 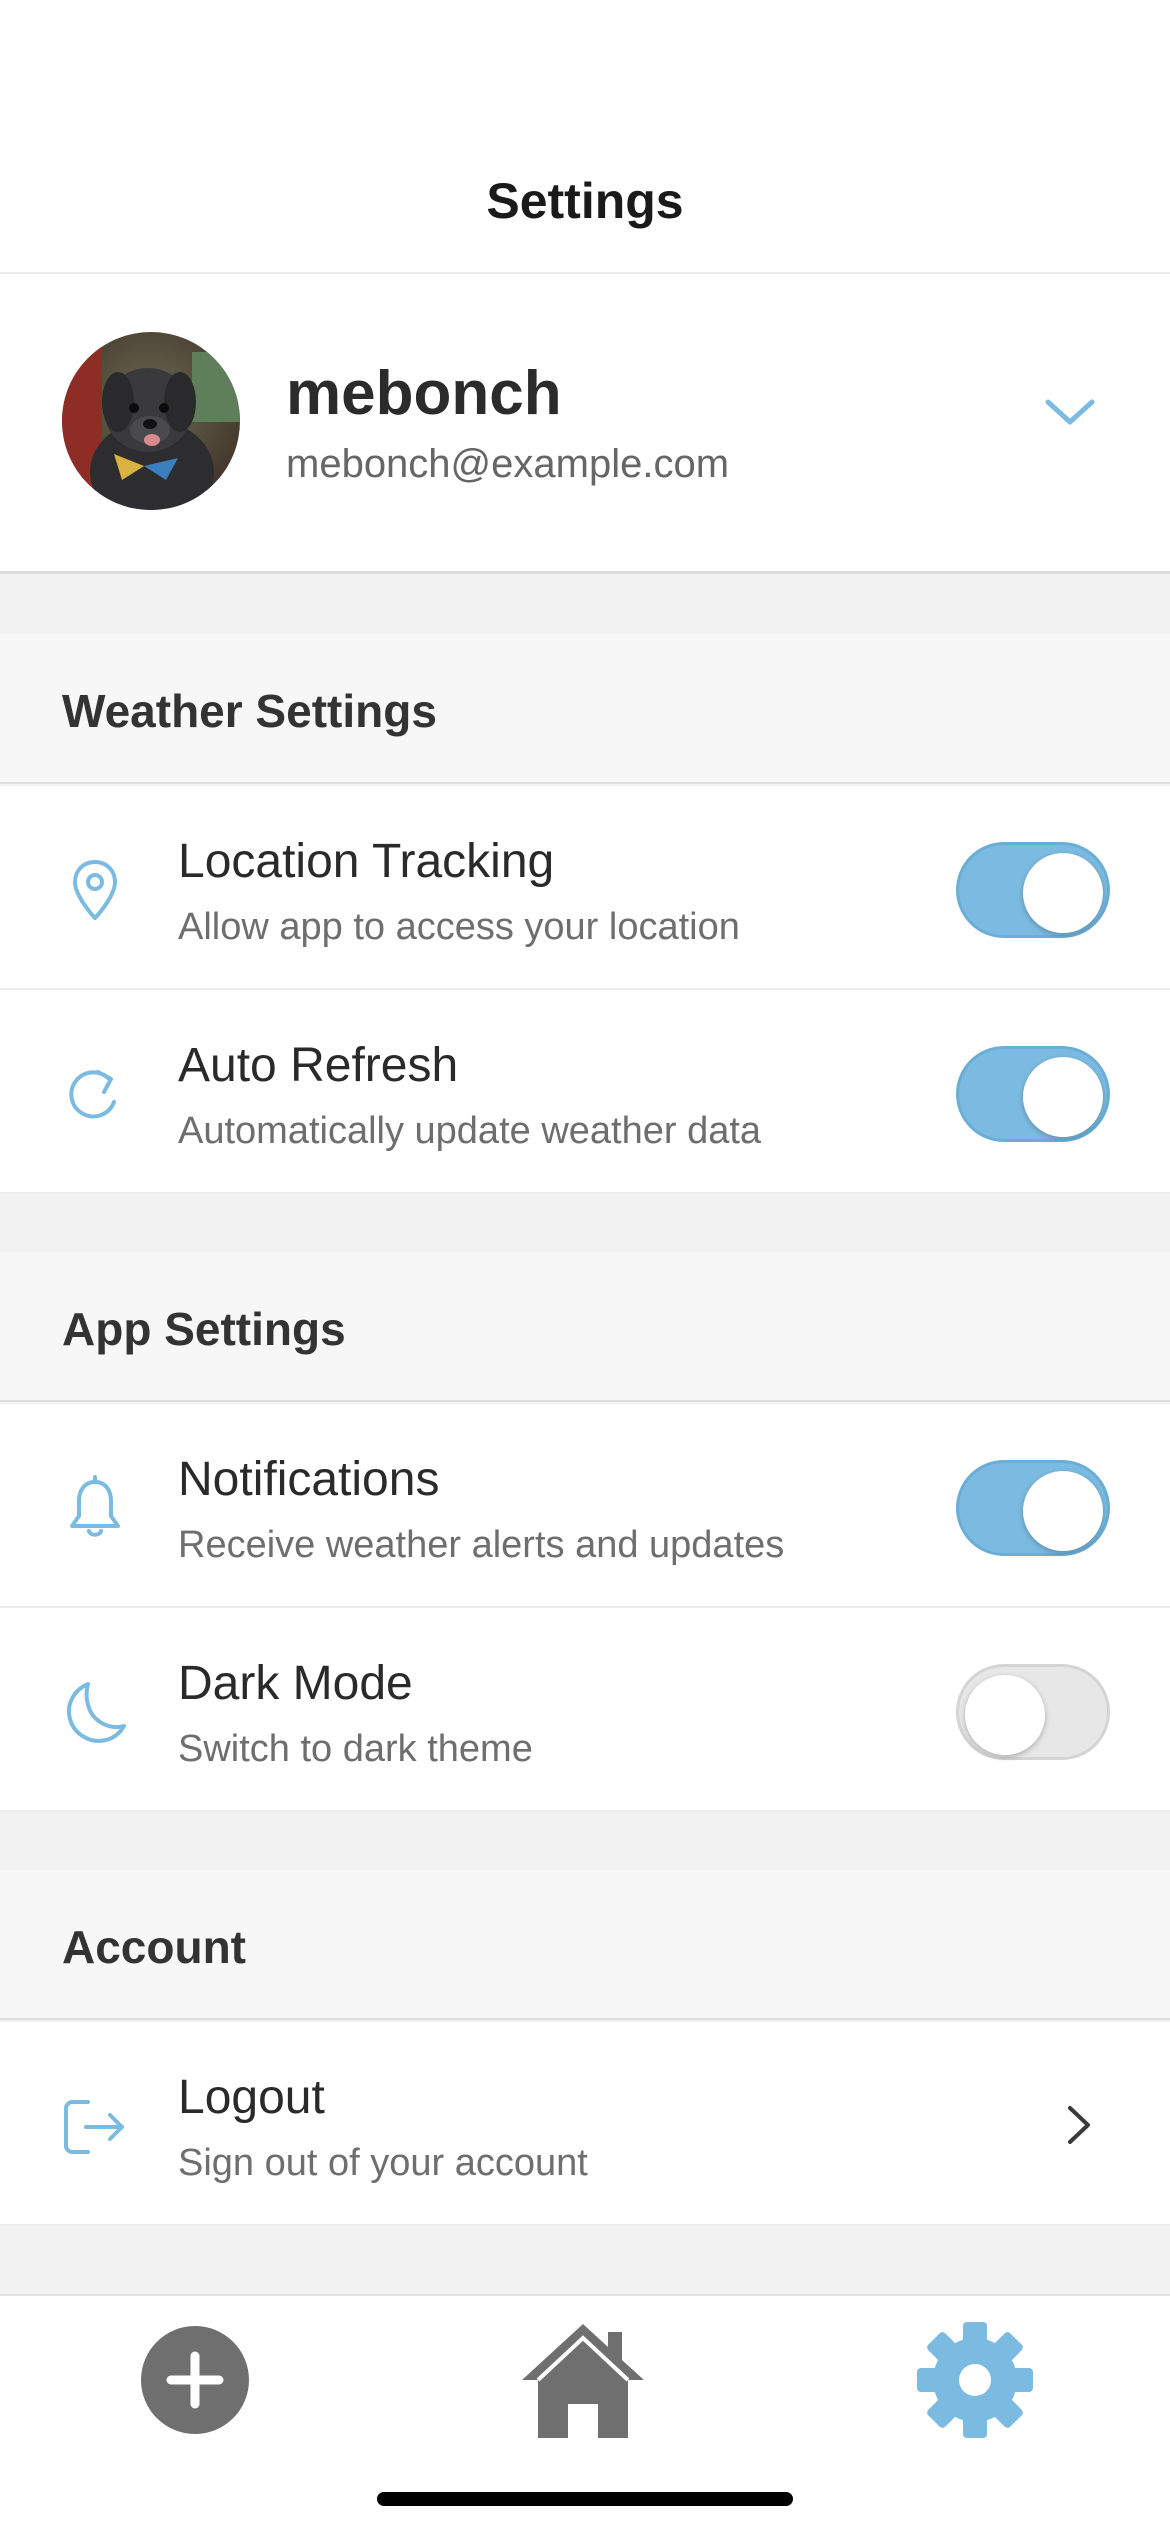 What do you see at coordinates (249, 711) in the screenshot?
I see `section-title: Weather Settings` at bounding box center [249, 711].